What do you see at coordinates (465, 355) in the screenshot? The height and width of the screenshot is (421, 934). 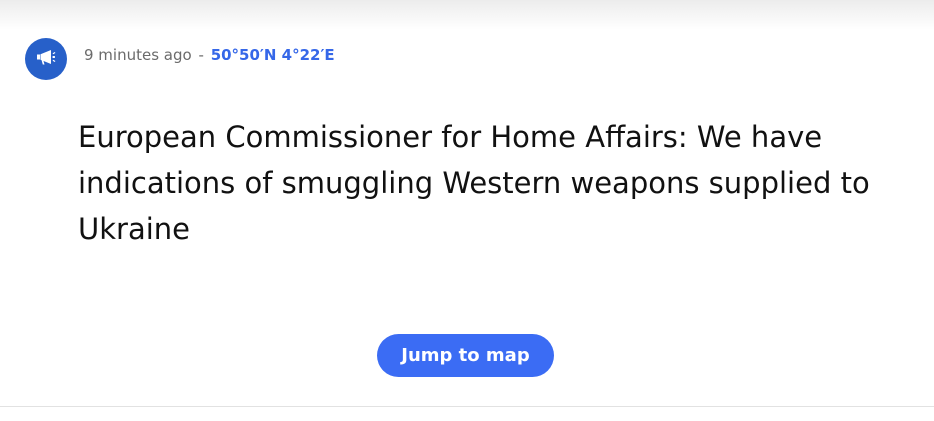 I see `jump-to-map-button: Jump to map` at bounding box center [465, 355].